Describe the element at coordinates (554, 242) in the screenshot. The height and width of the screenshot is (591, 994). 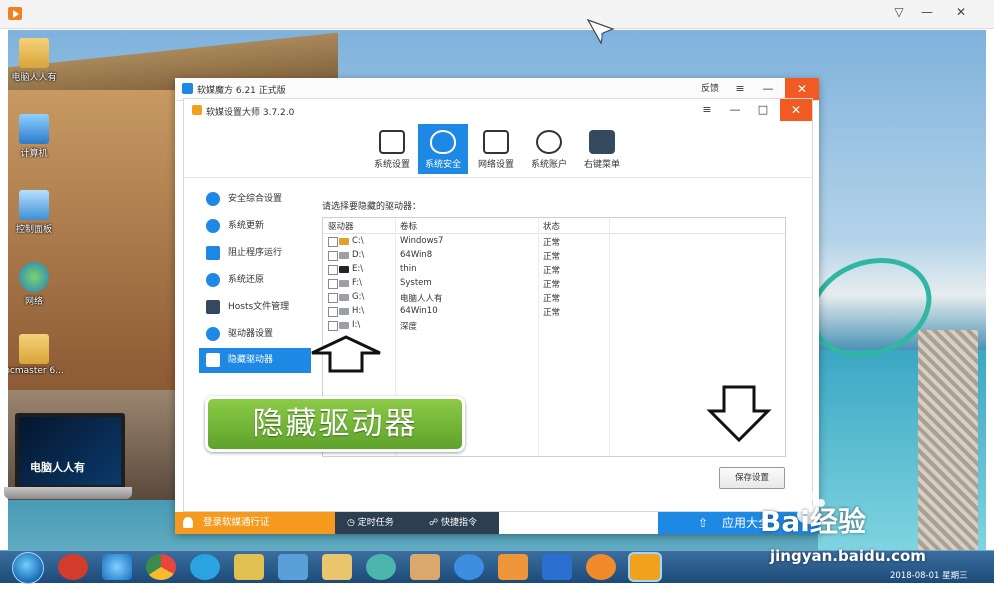
I see `drive-row: C:\ Windows7 正常` at that location.